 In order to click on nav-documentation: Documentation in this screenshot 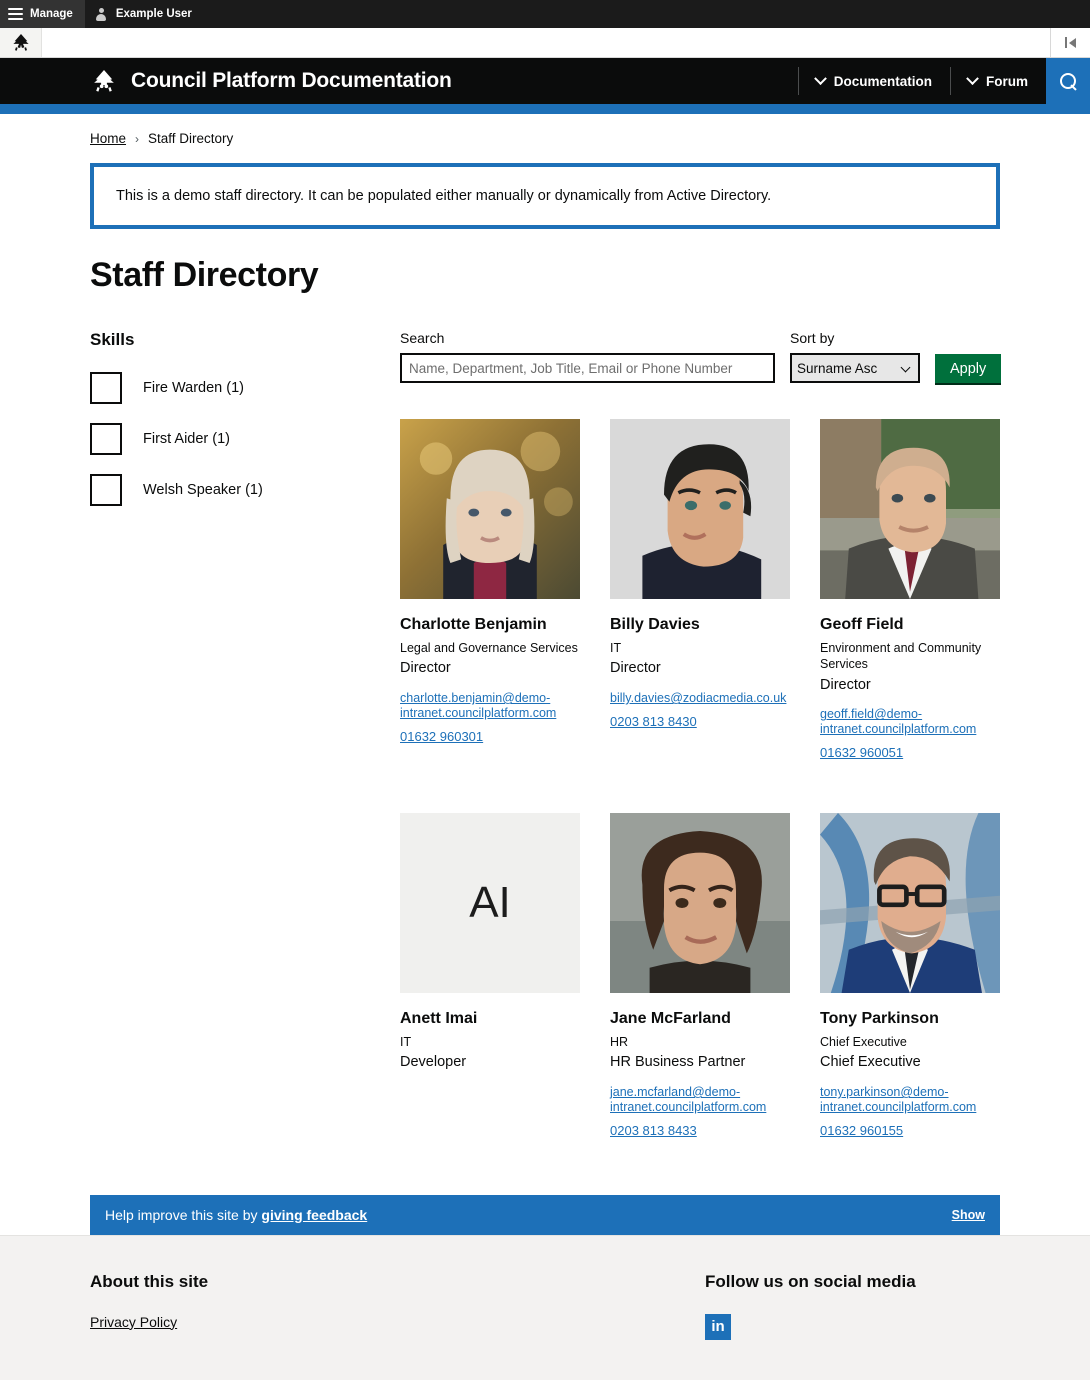, I will do `click(873, 81)`.